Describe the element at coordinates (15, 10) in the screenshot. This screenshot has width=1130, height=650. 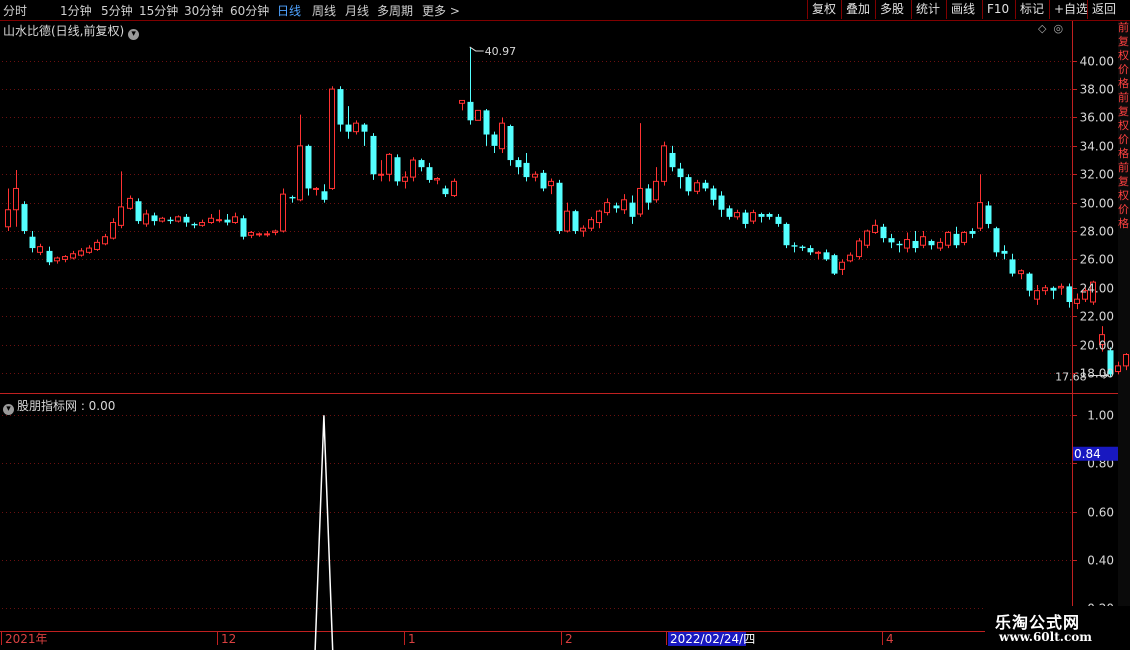
I see `tab-intraday: 分时` at that location.